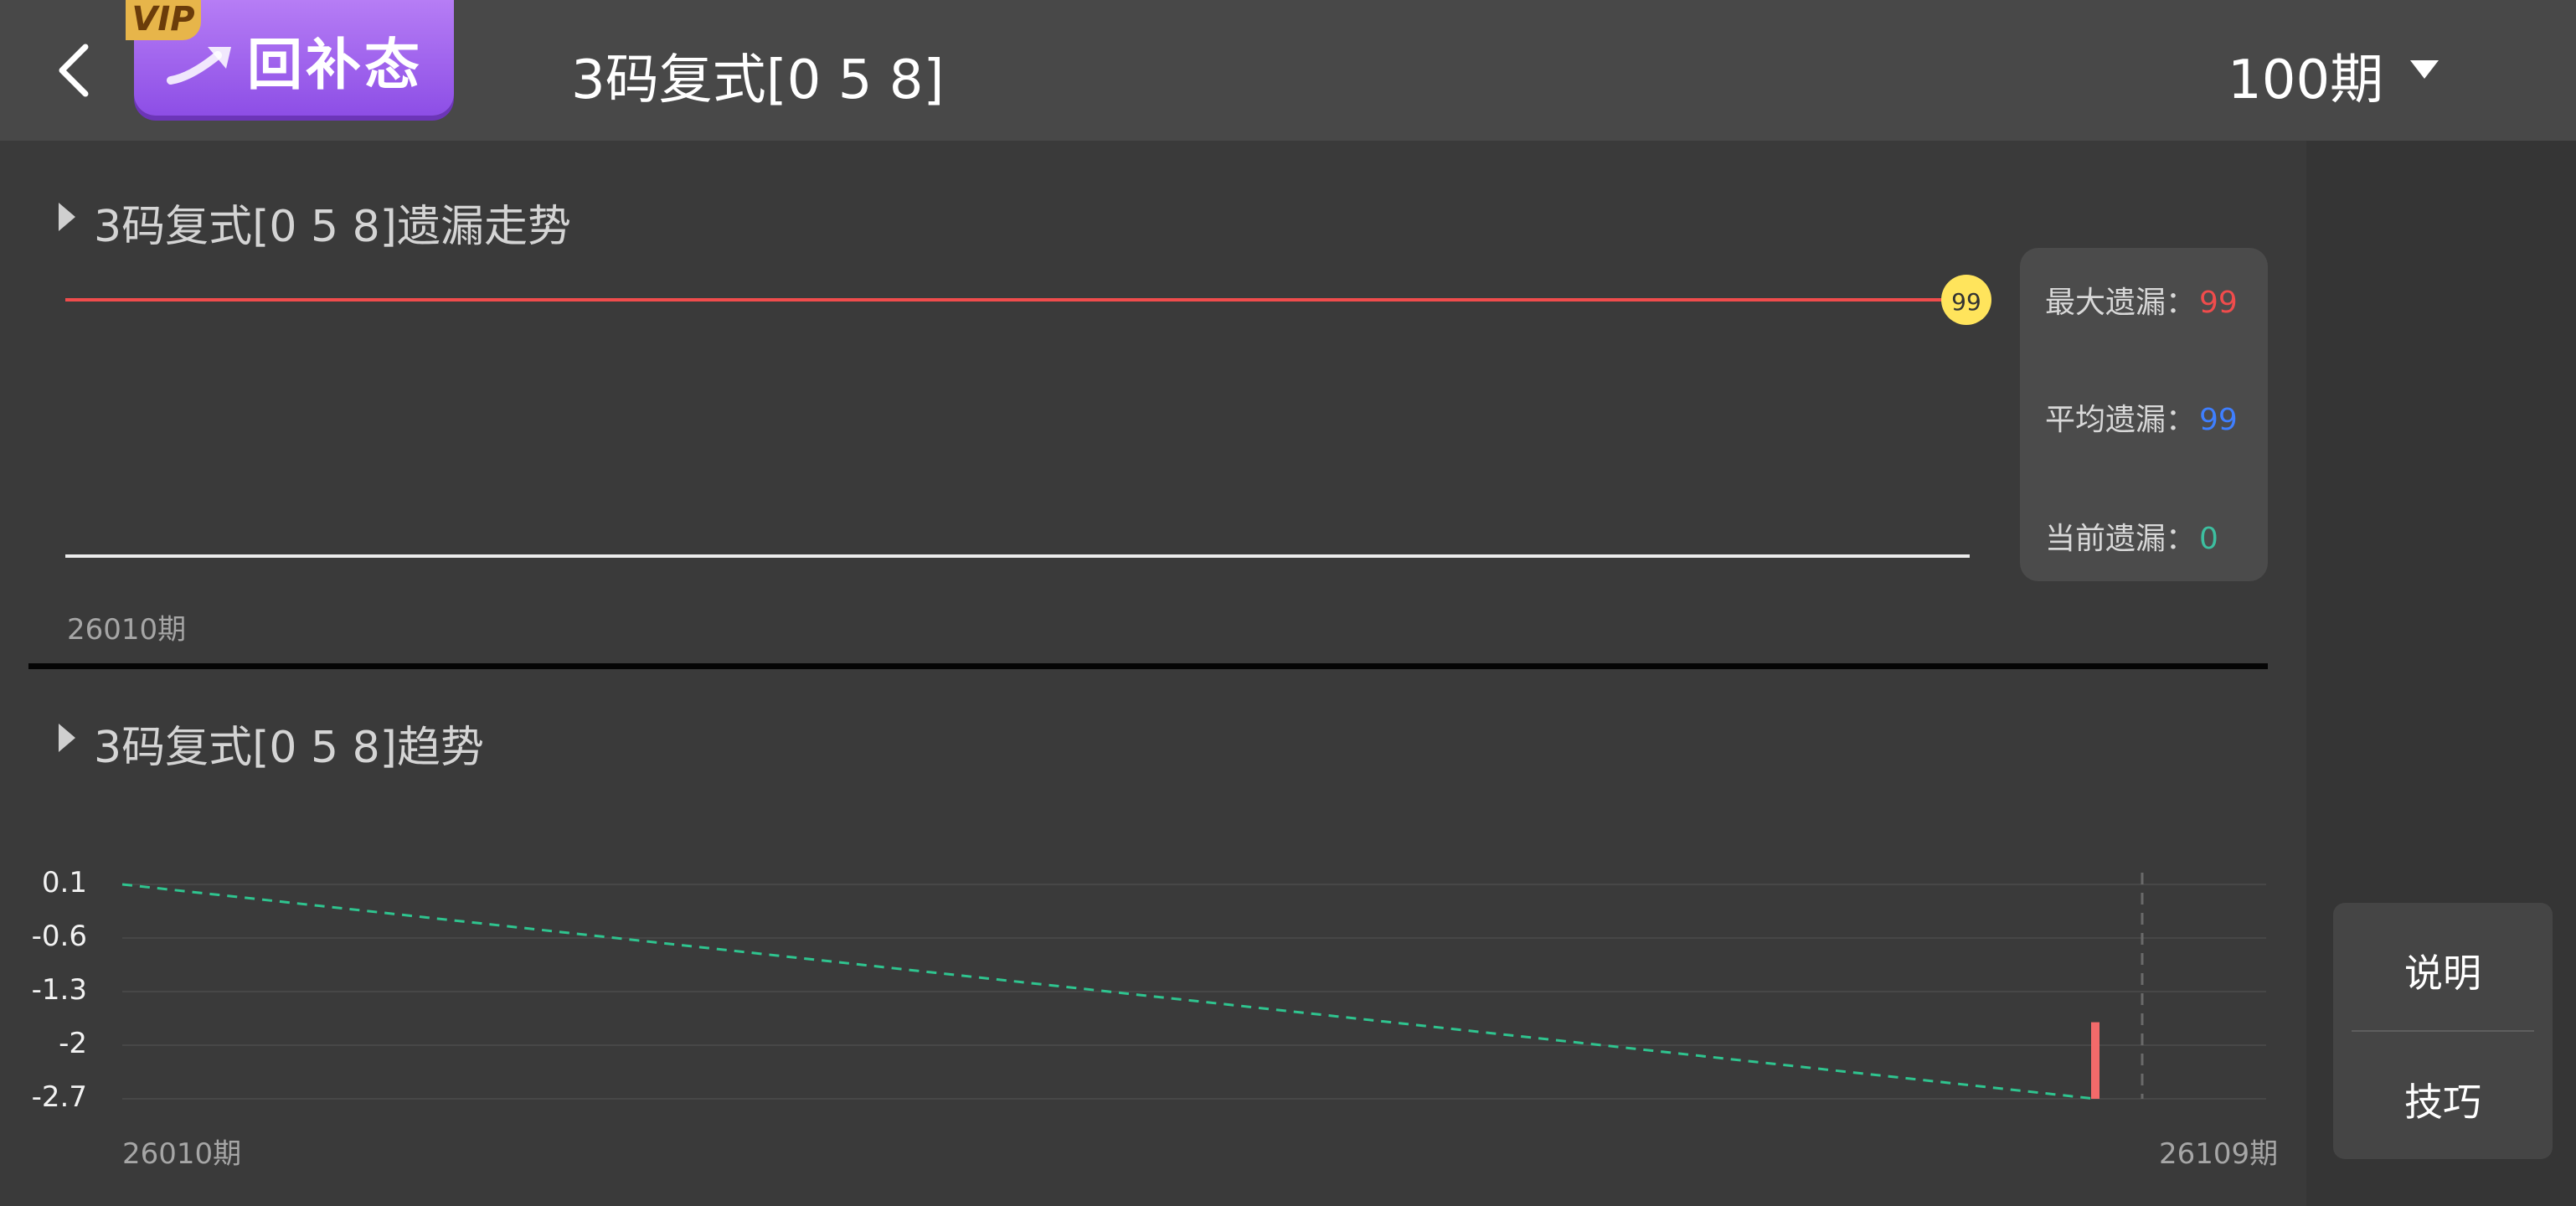 Image resolution: width=2576 pixels, height=1206 pixels. Describe the element at coordinates (2218, 303) in the screenshot. I see `max-omission-value: 99` at that location.